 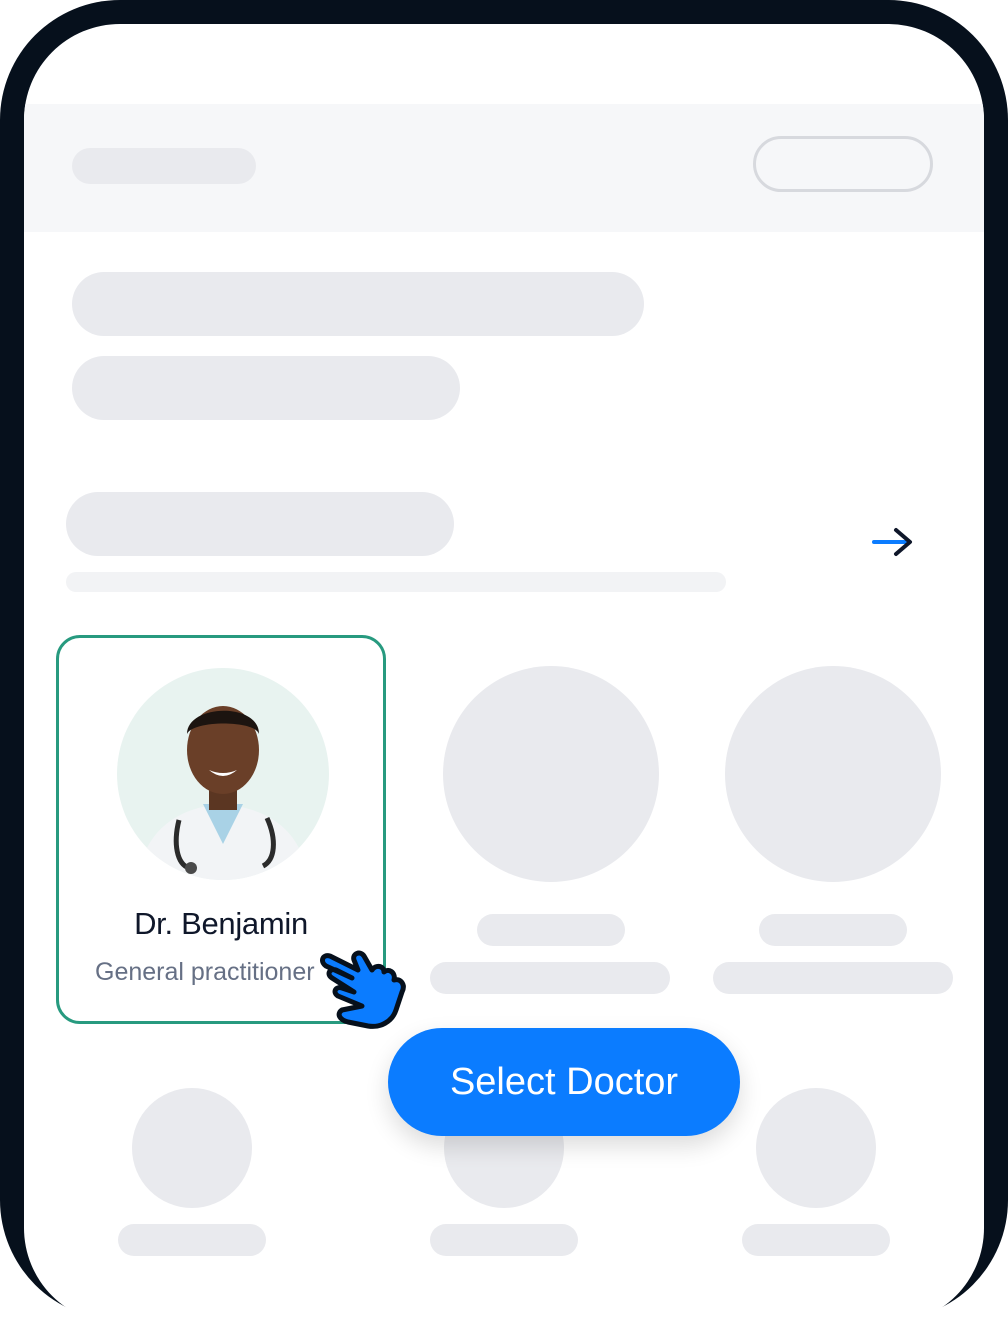 I want to click on section-subtitle-skeleton, so click(x=396, y=582).